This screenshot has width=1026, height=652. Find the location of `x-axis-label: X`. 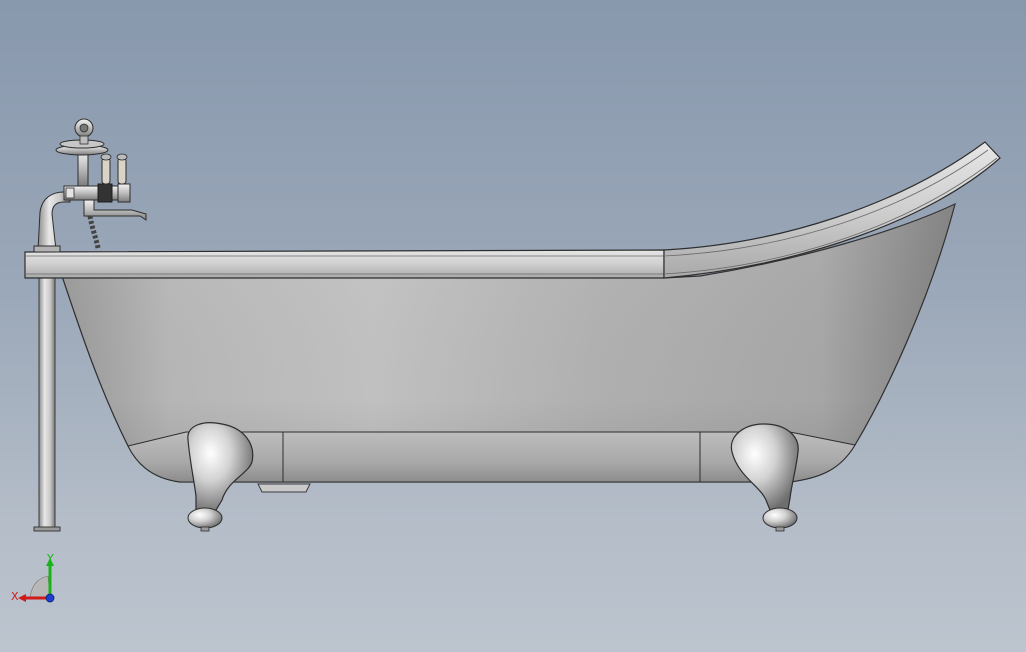

x-axis-label: X is located at coordinates (15, 596).